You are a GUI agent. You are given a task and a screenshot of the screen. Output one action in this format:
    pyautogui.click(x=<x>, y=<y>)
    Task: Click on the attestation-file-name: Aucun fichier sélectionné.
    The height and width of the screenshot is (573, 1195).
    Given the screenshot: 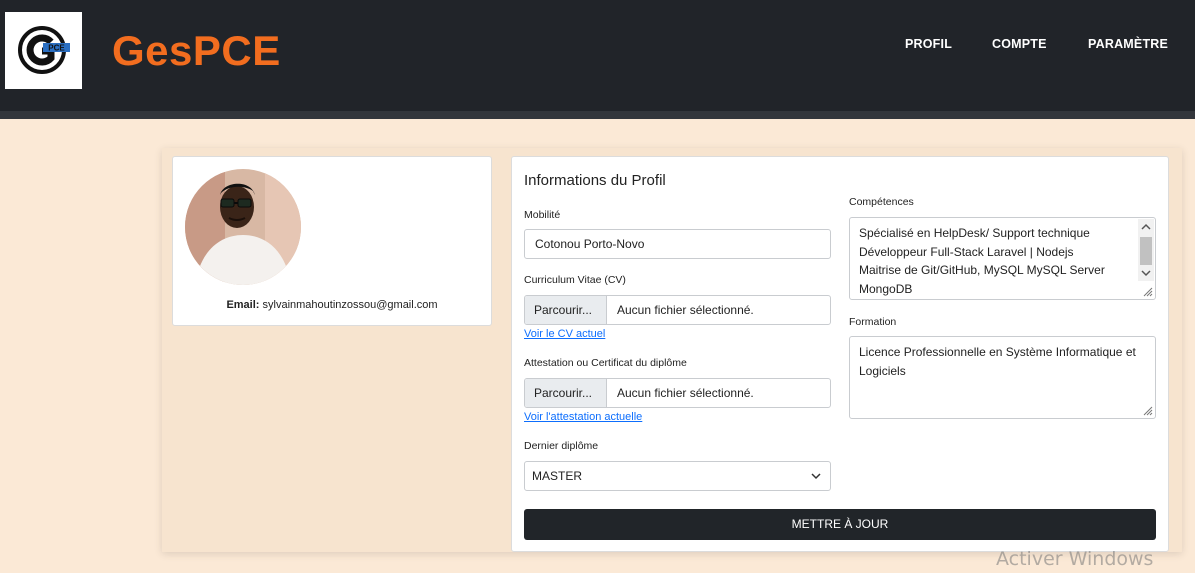 What is the action you would take?
    pyautogui.click(x=685, y=393)
    